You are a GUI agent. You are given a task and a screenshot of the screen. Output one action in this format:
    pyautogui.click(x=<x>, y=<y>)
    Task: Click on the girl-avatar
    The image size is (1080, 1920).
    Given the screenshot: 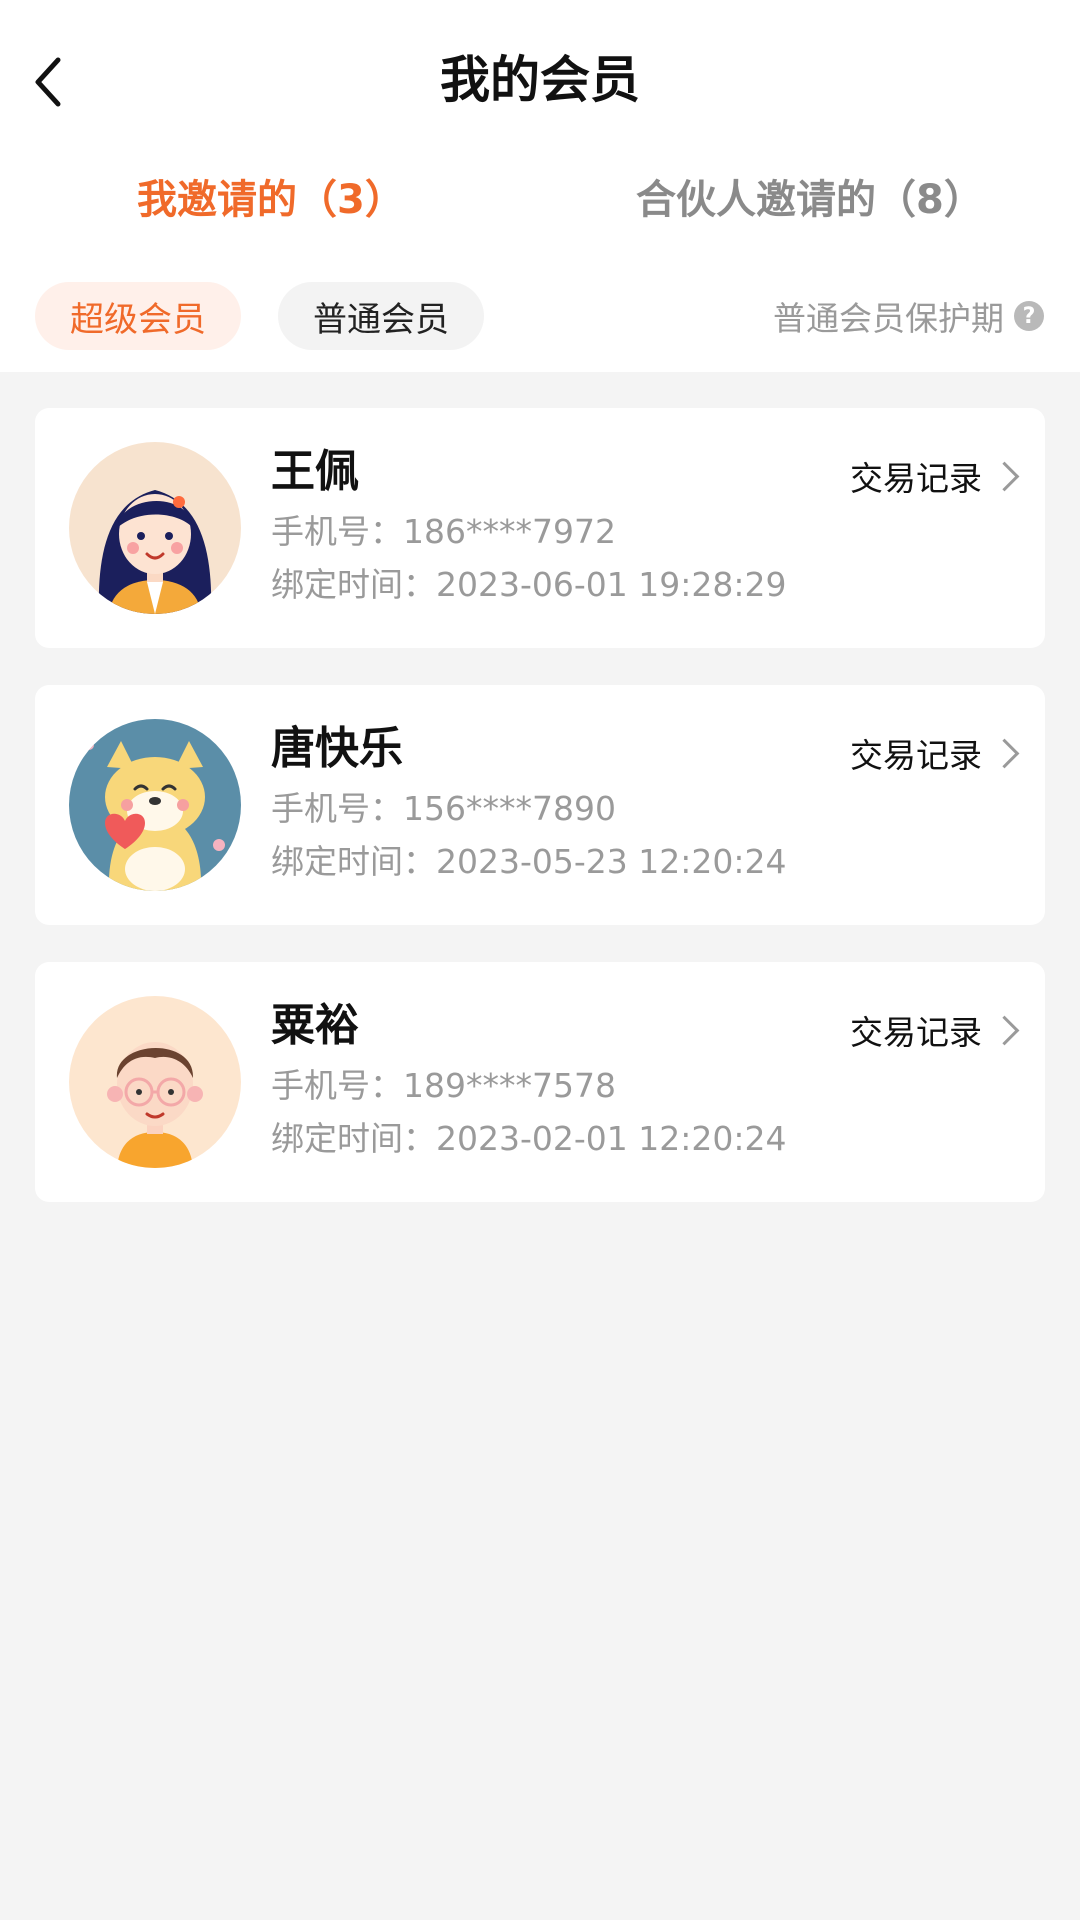 What is the action you would take?
    pyautogui.click(x=155, y=528)
    